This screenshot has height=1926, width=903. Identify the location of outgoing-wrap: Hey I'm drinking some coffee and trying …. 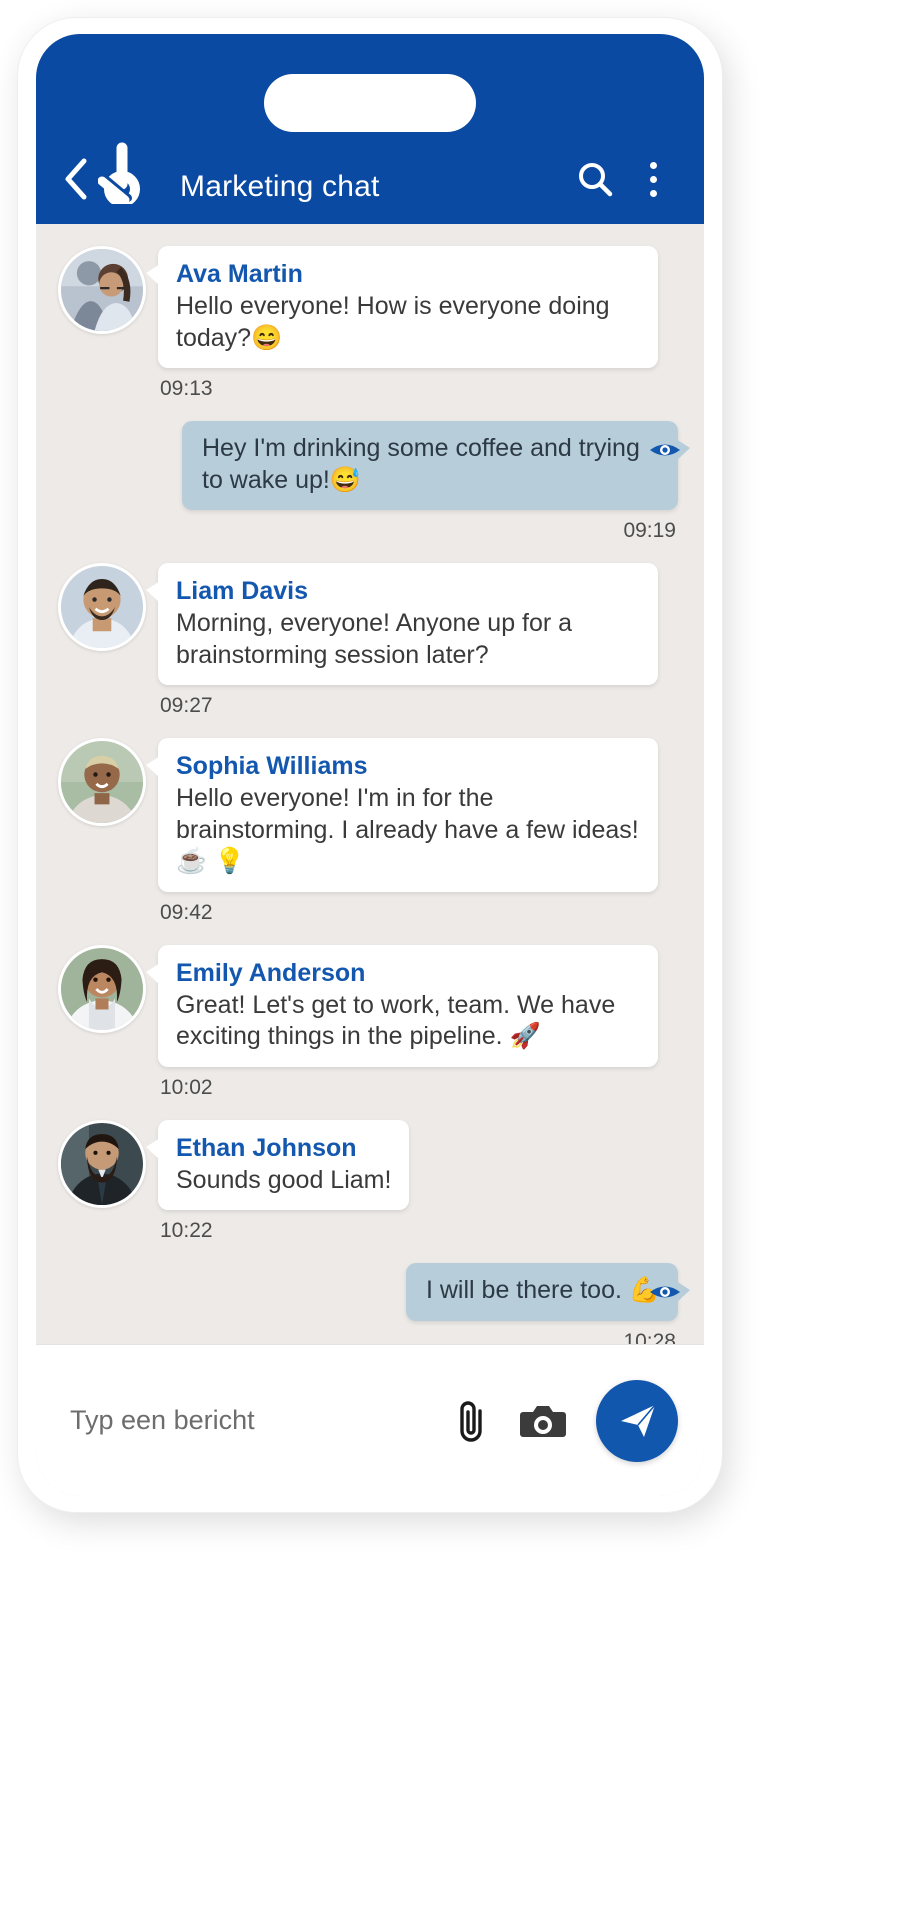
(436, 465).